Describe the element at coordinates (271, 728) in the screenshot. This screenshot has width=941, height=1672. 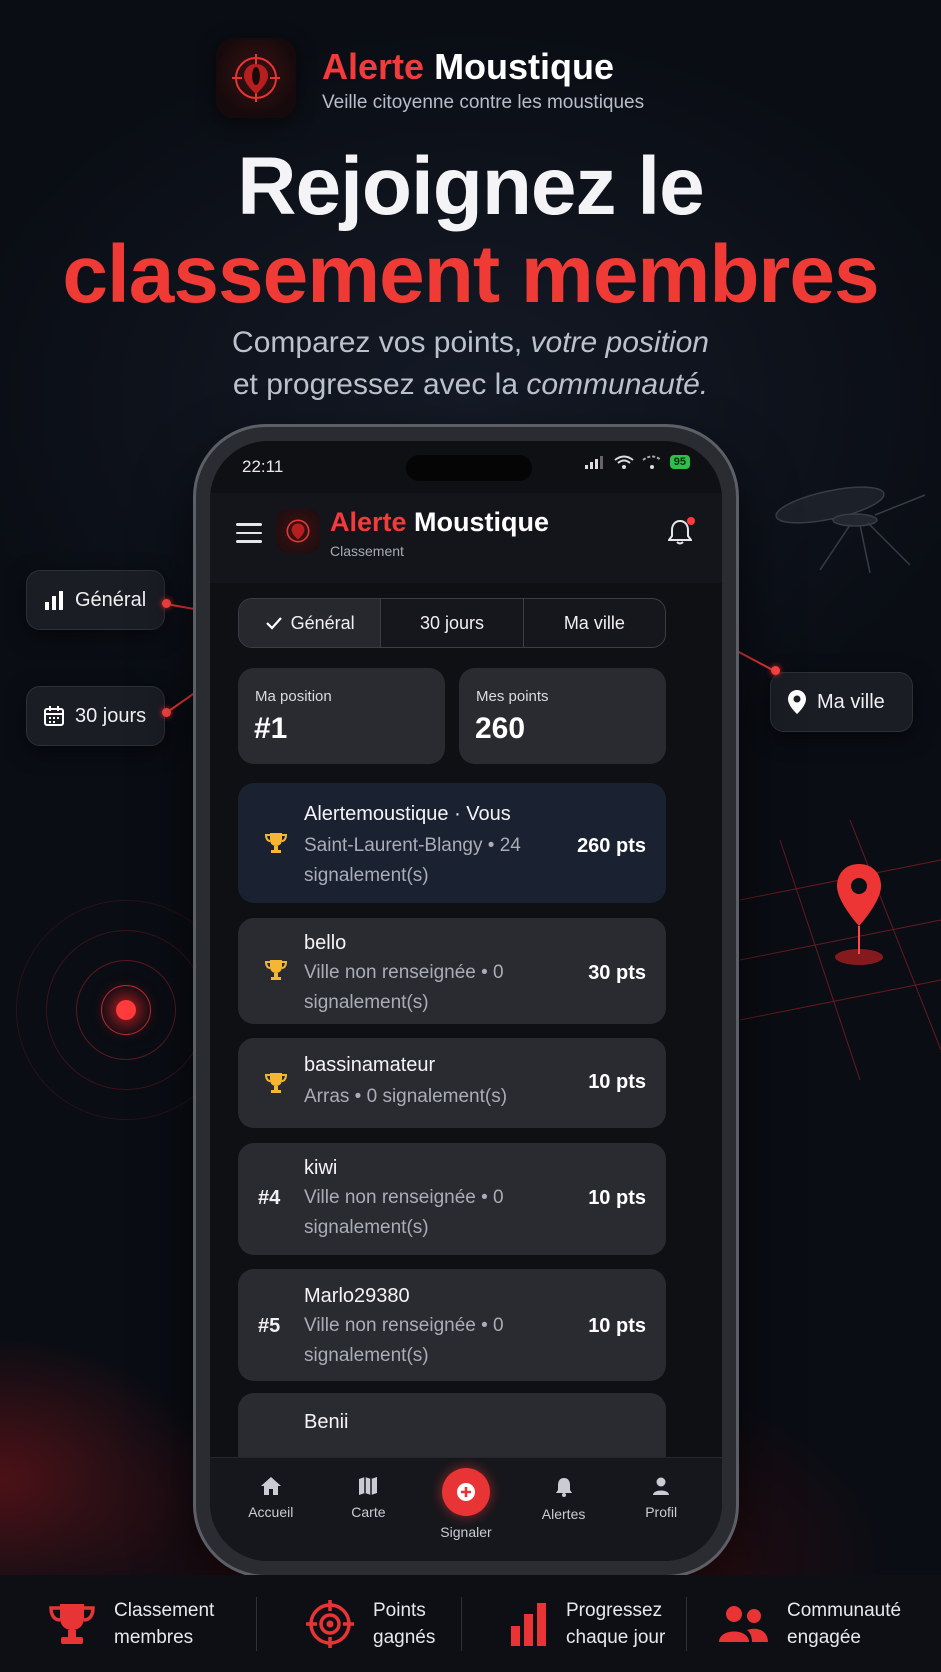
I see `my-position-value: #1` at that location.